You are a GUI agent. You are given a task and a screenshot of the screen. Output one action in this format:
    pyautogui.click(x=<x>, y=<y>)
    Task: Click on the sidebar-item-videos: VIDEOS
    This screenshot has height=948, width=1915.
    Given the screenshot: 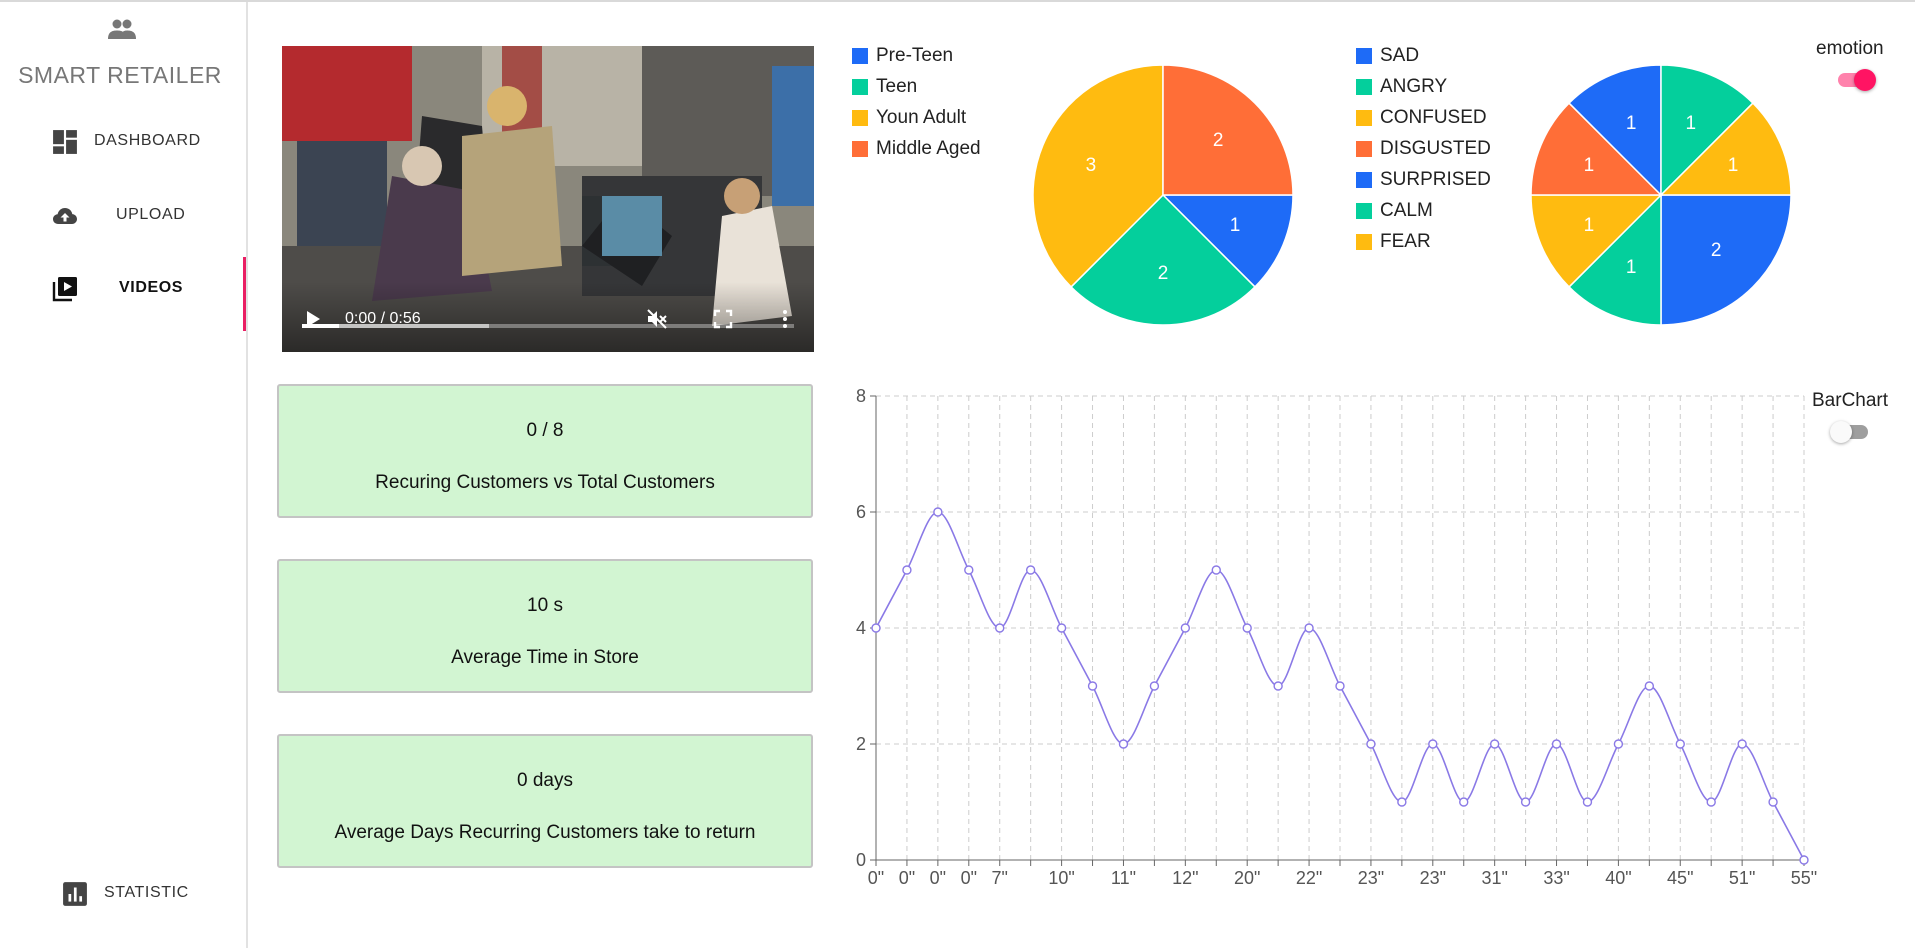 What is the action you would take?
    pyautogui.click(x=123, y=294)
    